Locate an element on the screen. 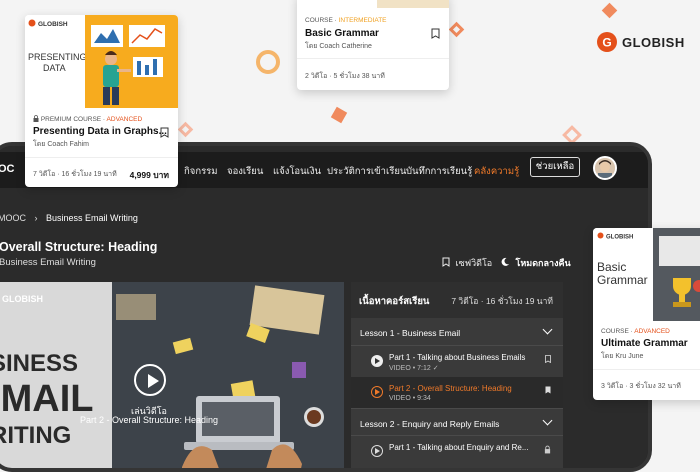 The image size is (700, 472). breadcrumb-root: MOOC is located at coordinates (13, 218).